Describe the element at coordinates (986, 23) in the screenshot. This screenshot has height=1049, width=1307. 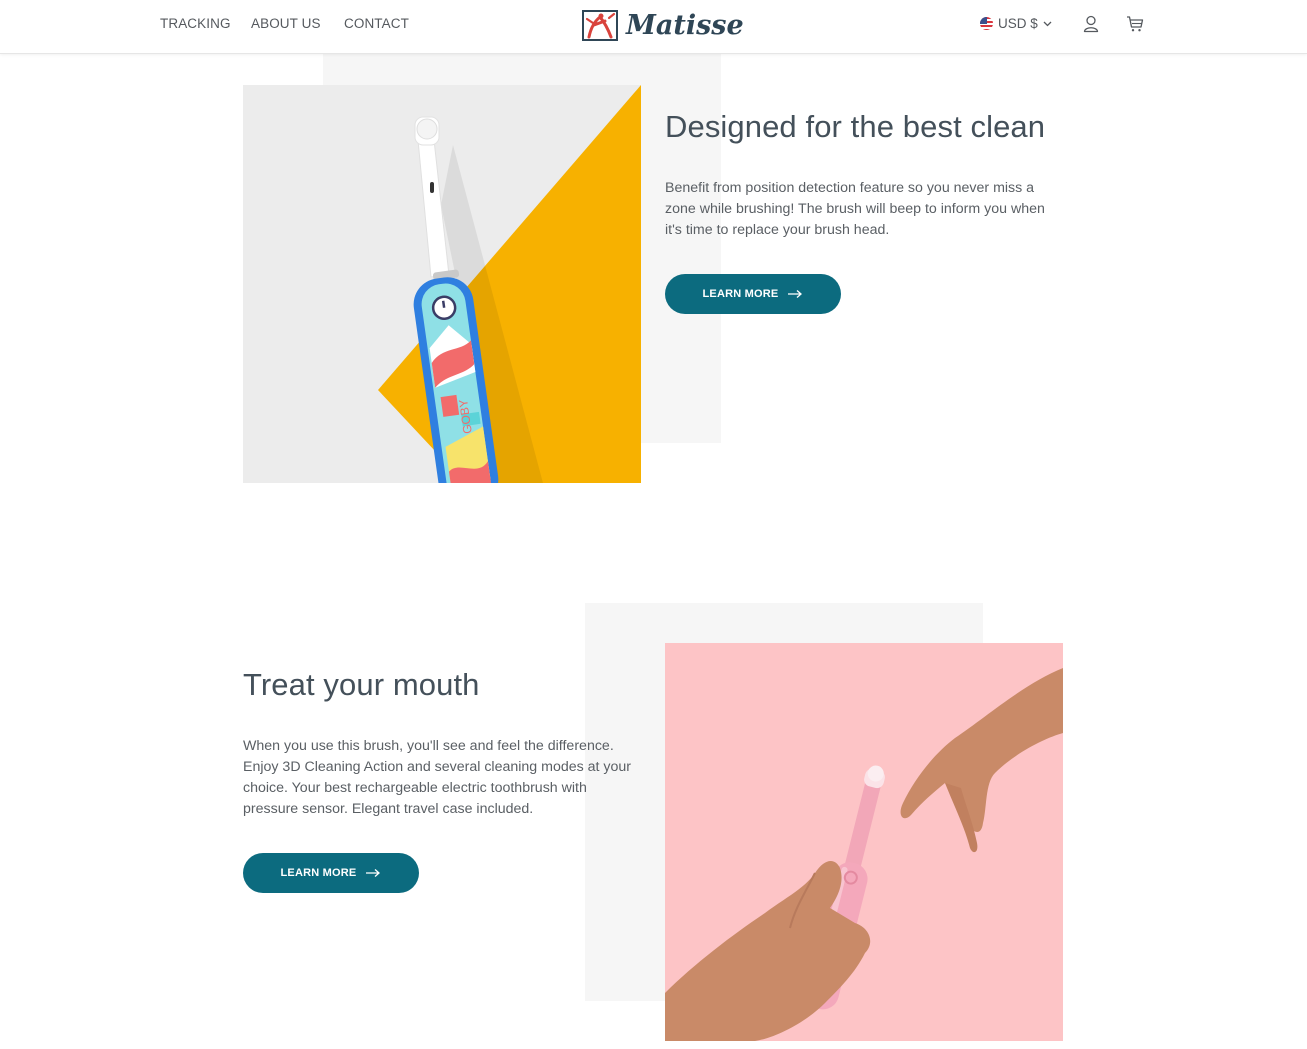
I see `flag-us-icon` at that location.